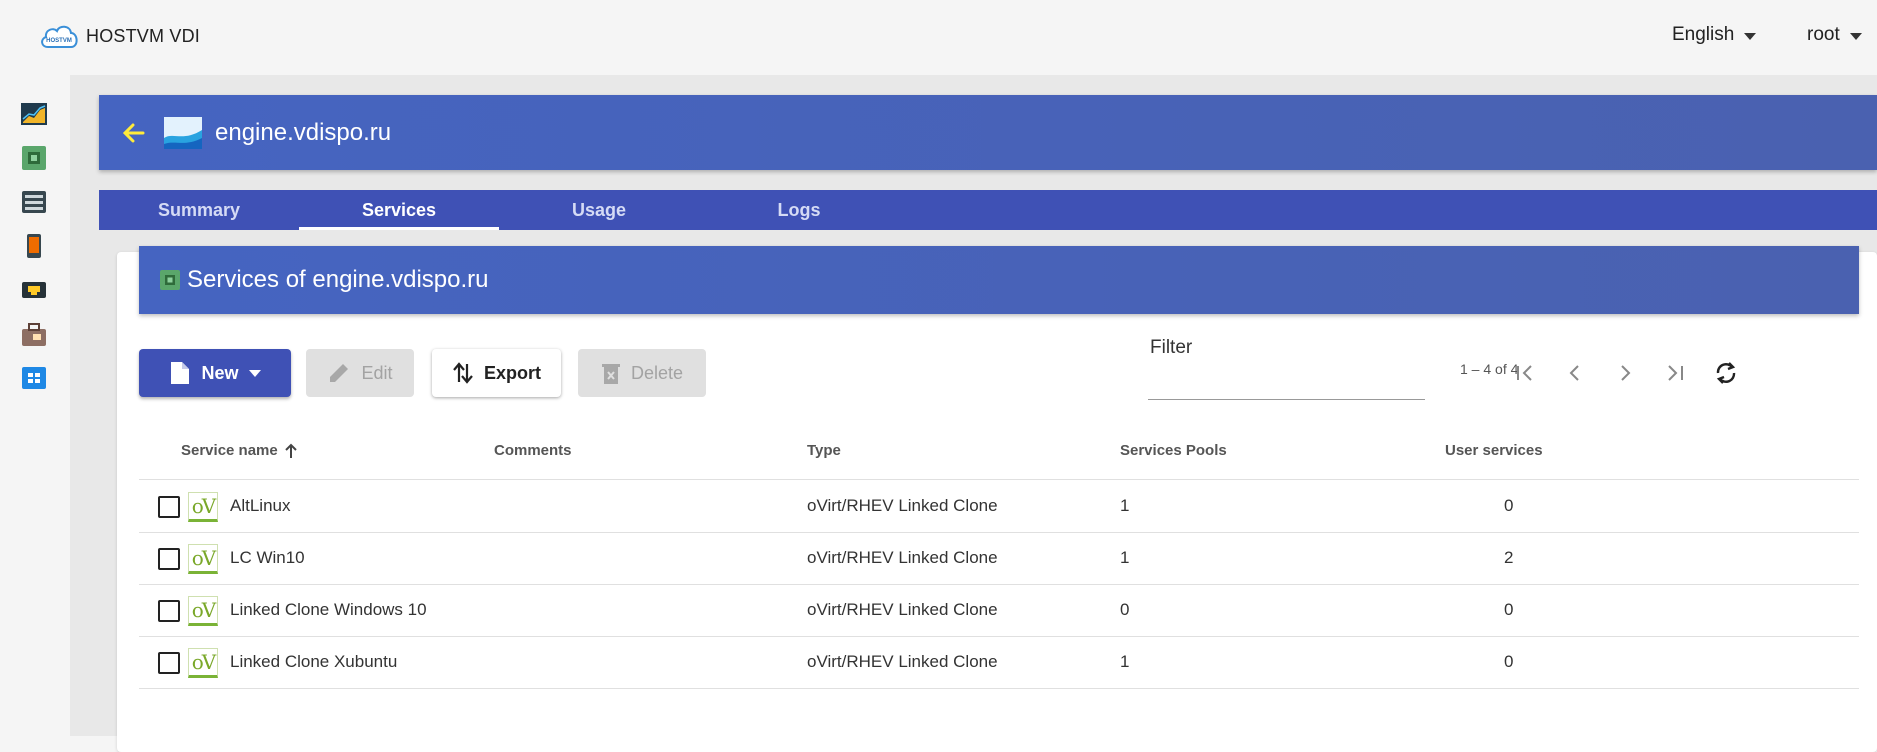 The image size is (1877, 752). I want to click on first-page-button, so click(1525, 373).